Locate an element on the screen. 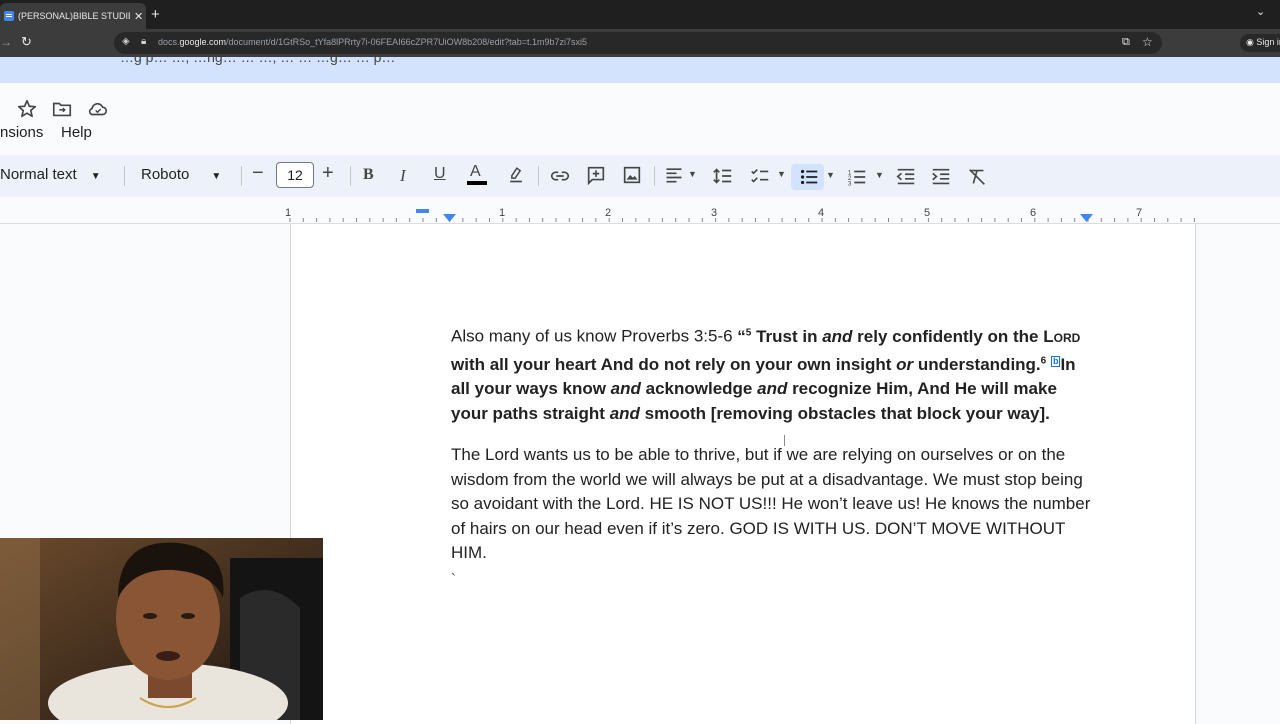 This screenshot has height=724, width=1280. site-info-icon: ◈ is located at coordinates (126, 41).